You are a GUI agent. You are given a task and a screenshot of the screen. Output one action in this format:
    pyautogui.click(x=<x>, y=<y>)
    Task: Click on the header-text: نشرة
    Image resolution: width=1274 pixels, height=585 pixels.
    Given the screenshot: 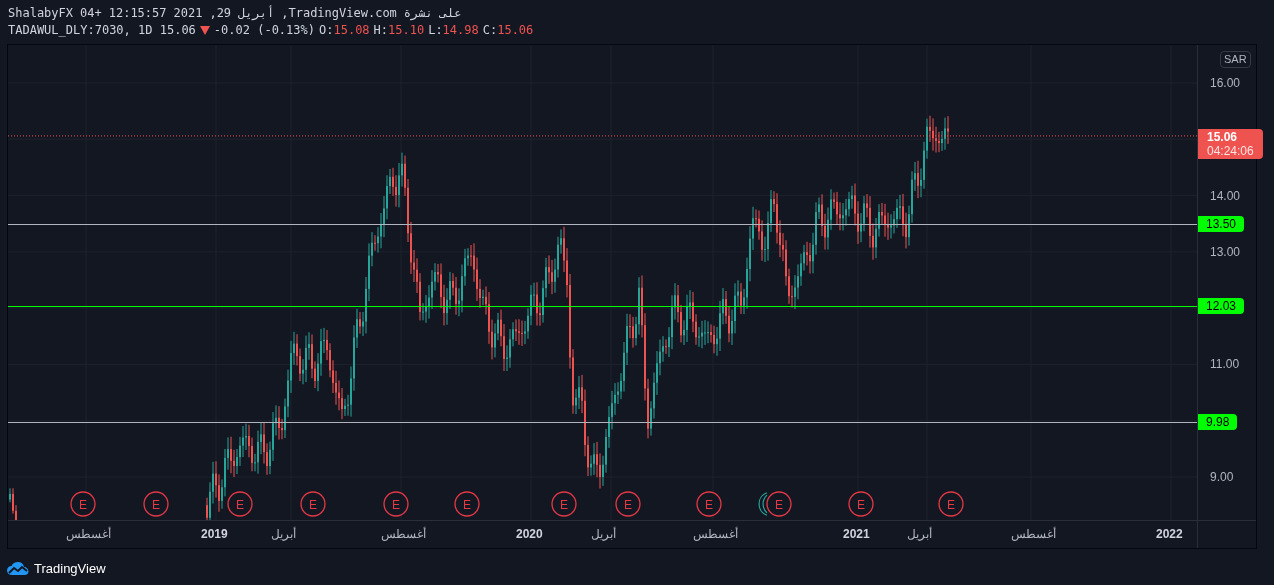 What is the action you would take?
    pyautogui.click(x=418, y=13)
    